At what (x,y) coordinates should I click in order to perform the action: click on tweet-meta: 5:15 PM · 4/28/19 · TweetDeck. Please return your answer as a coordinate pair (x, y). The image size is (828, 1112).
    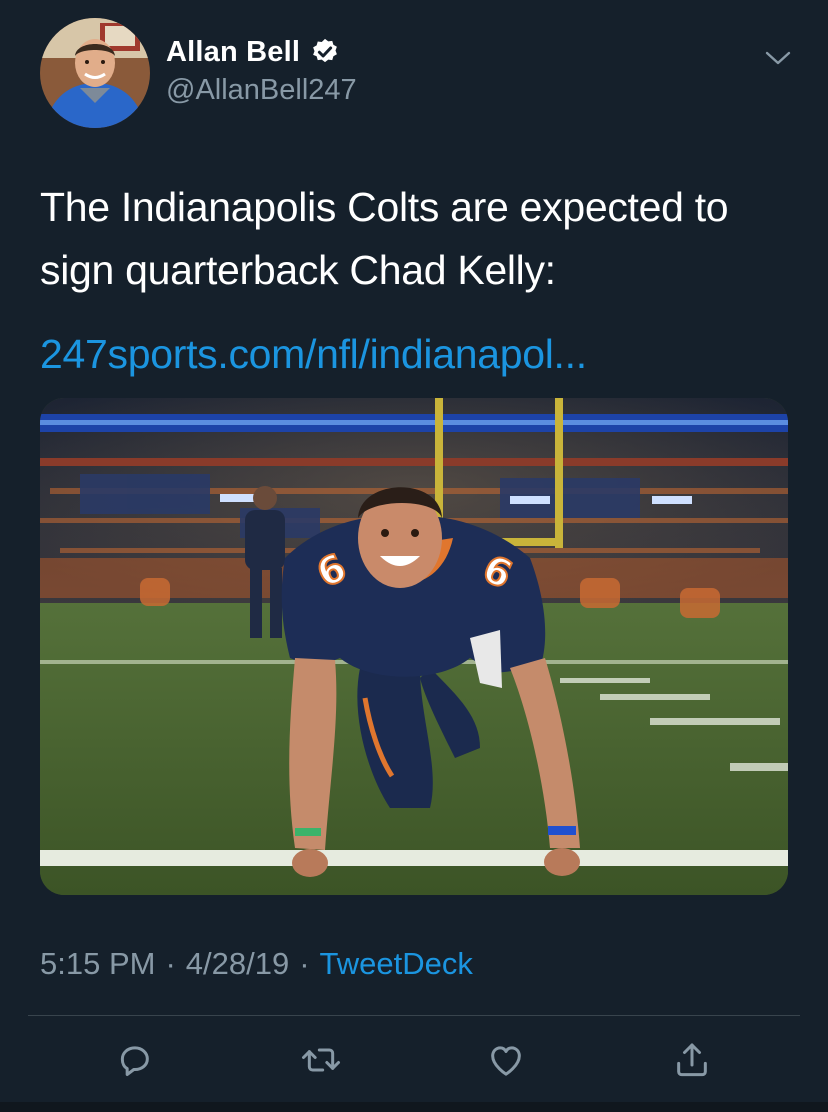
    Looking at the image, I should click on (256, 964).